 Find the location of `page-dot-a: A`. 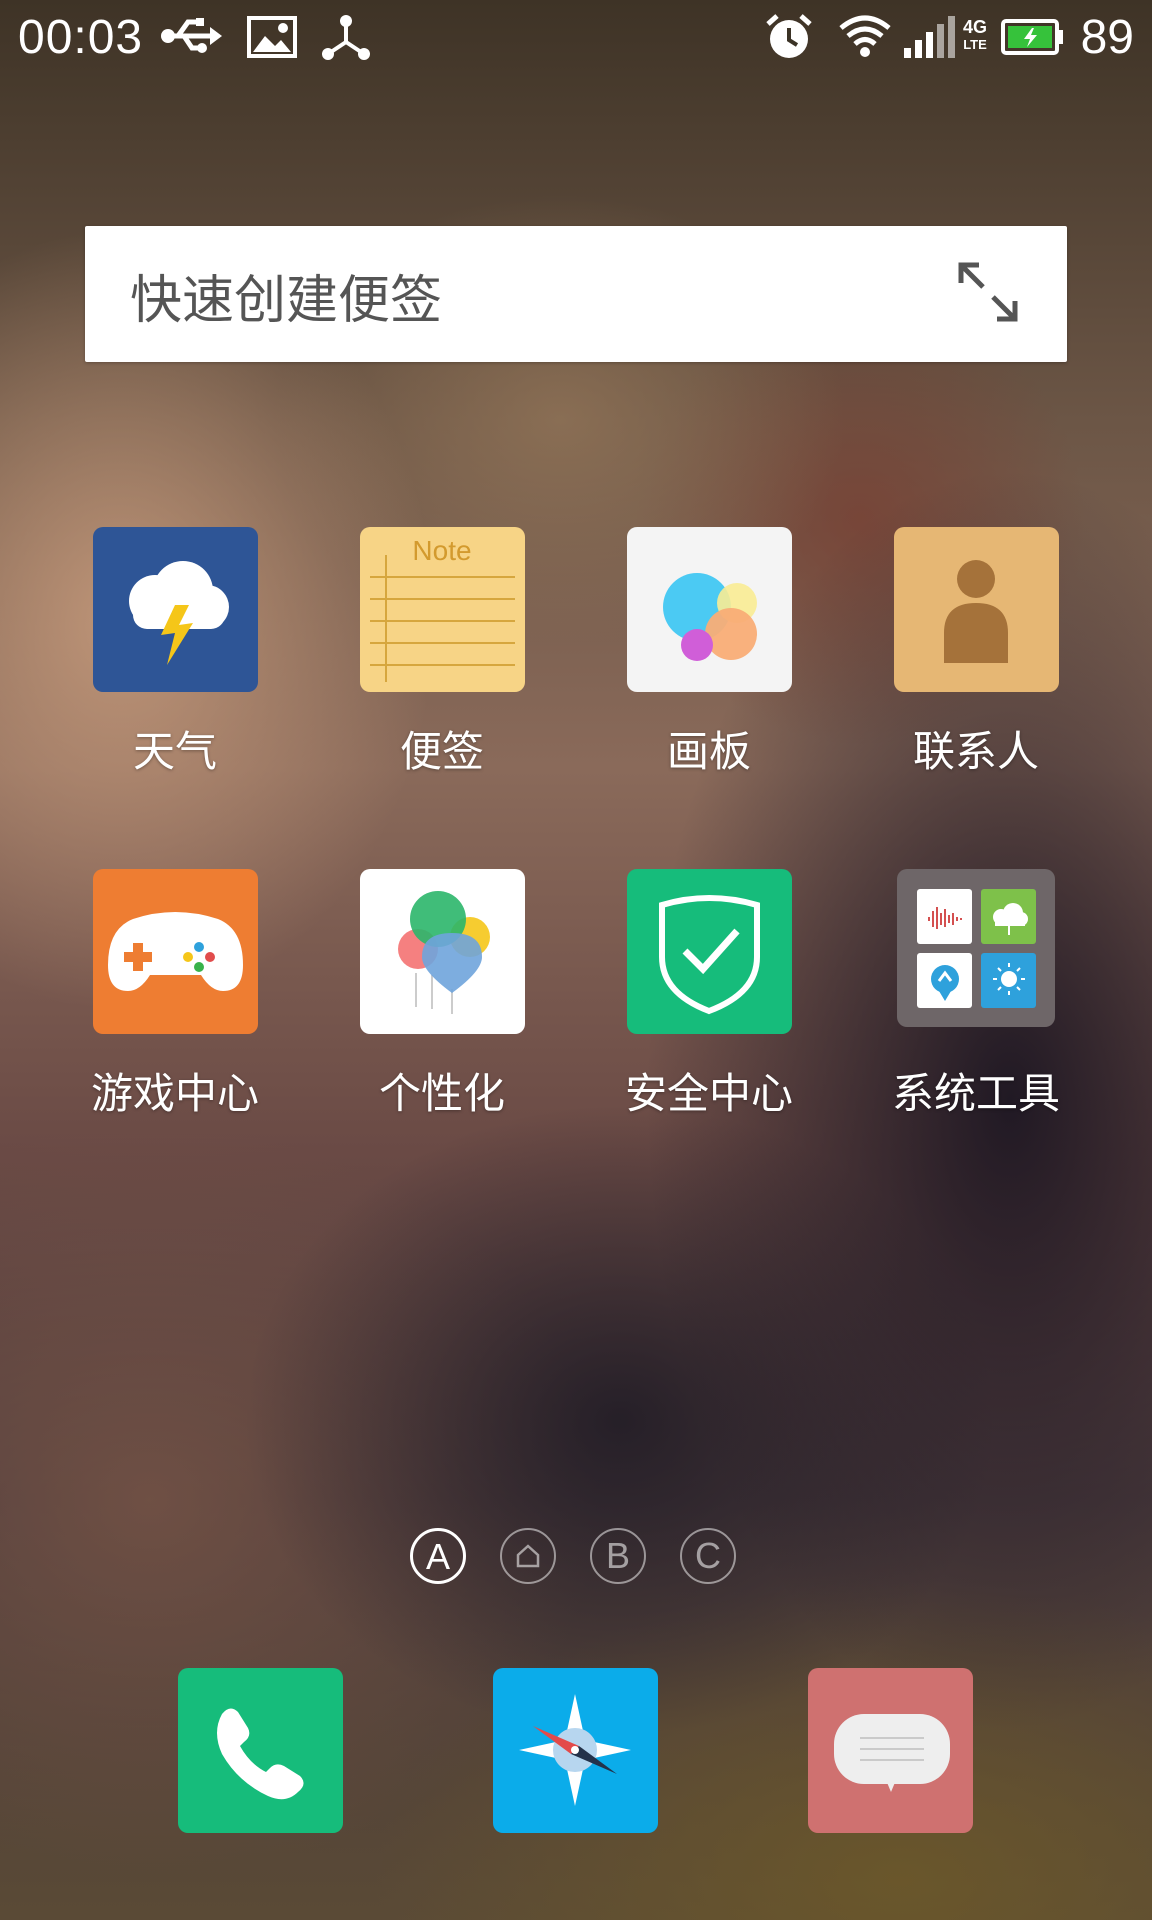

page-dot-a: A is located at coordinates (438, 1556).